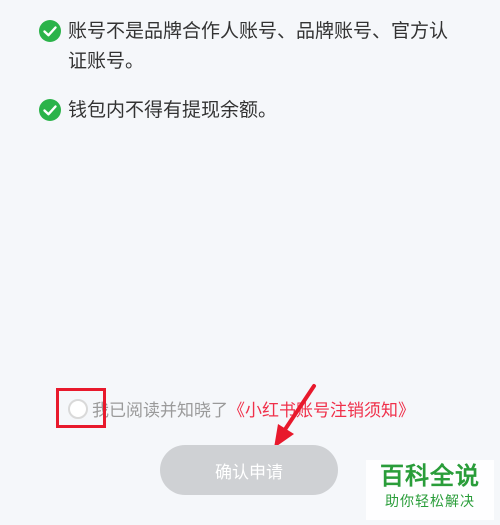  Describe the element at coordinates (430, 502) in the screenshot. I see `watermark-subtitle: 助你轻松解决` at that location.